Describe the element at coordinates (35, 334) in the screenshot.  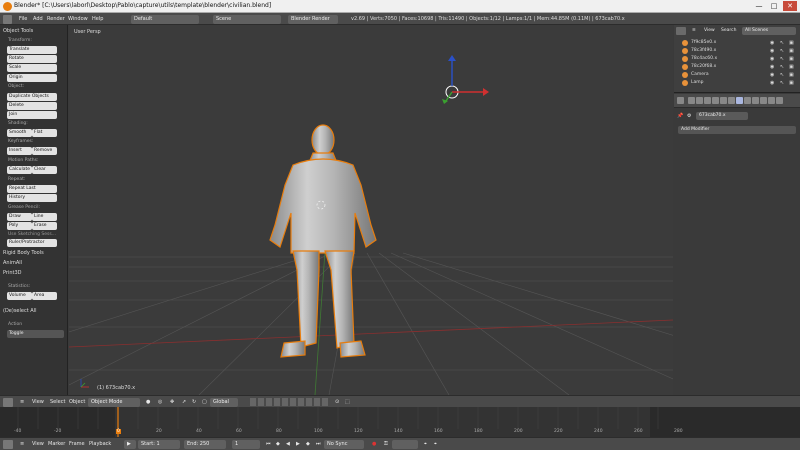
I see `action-select: Toggle` at that location.